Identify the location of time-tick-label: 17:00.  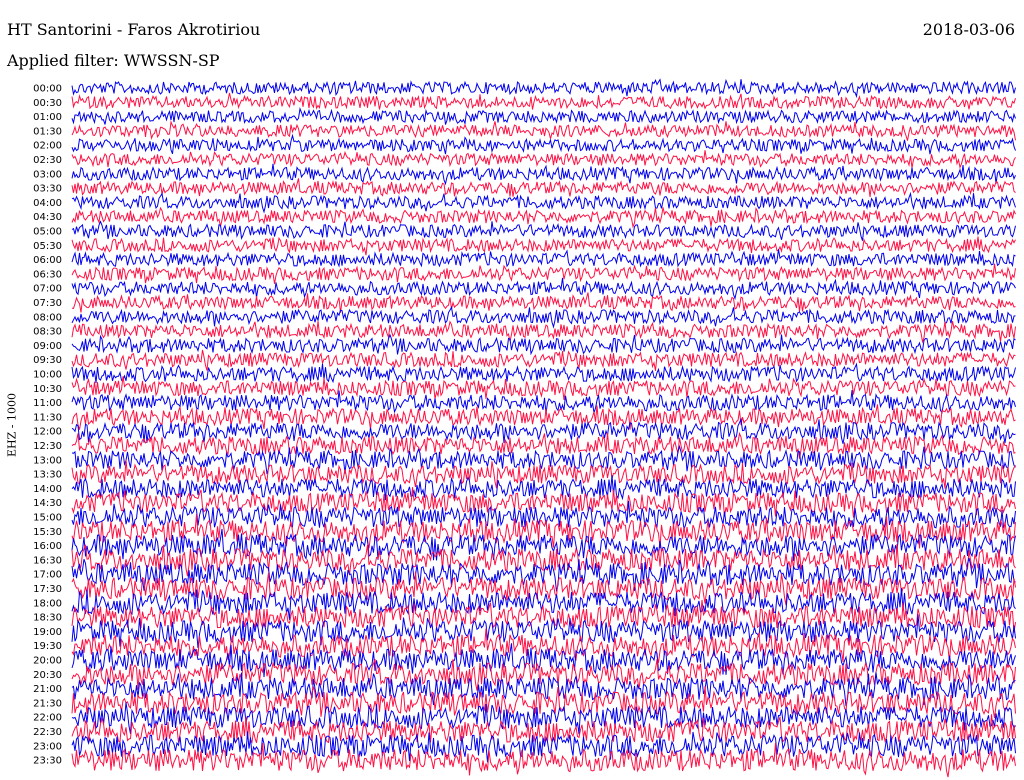
(47, 575).